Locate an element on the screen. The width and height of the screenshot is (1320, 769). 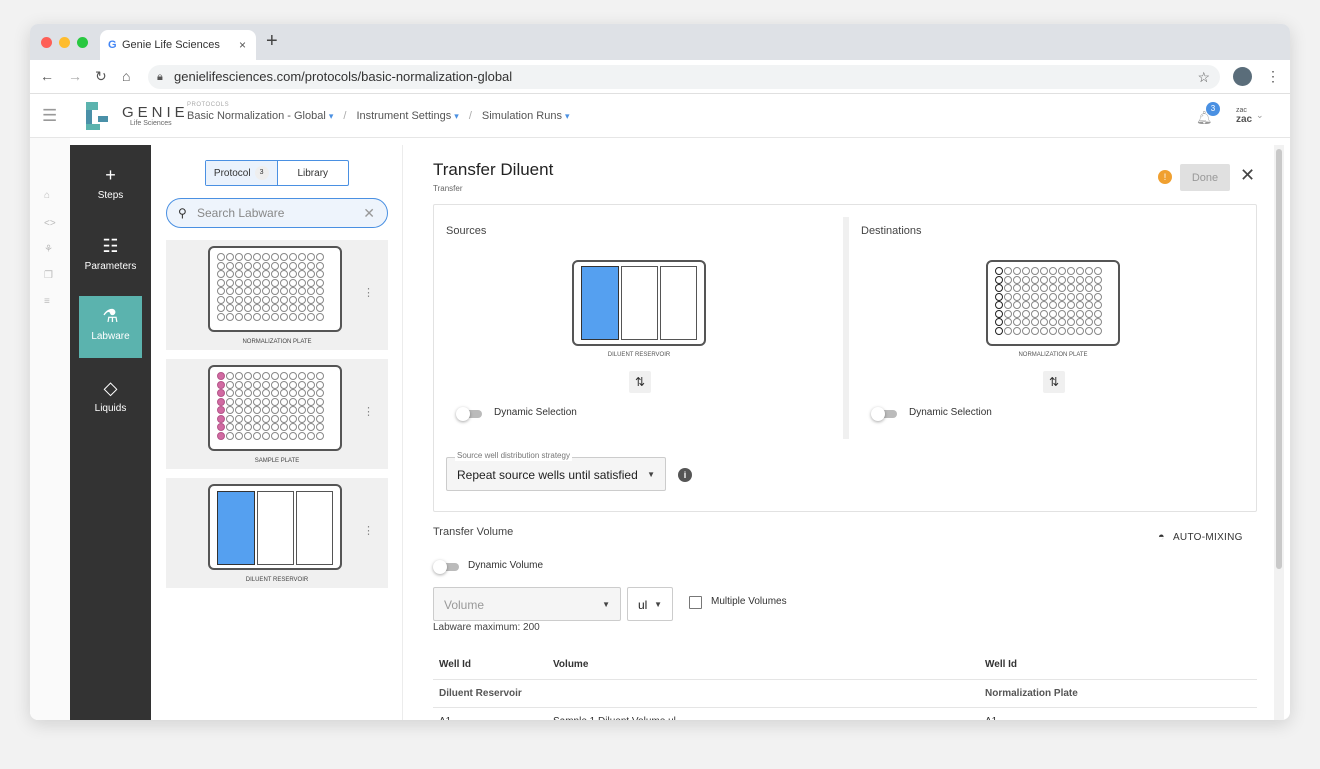
list-check-icon: ≡ is located at coordinates (47, 301).